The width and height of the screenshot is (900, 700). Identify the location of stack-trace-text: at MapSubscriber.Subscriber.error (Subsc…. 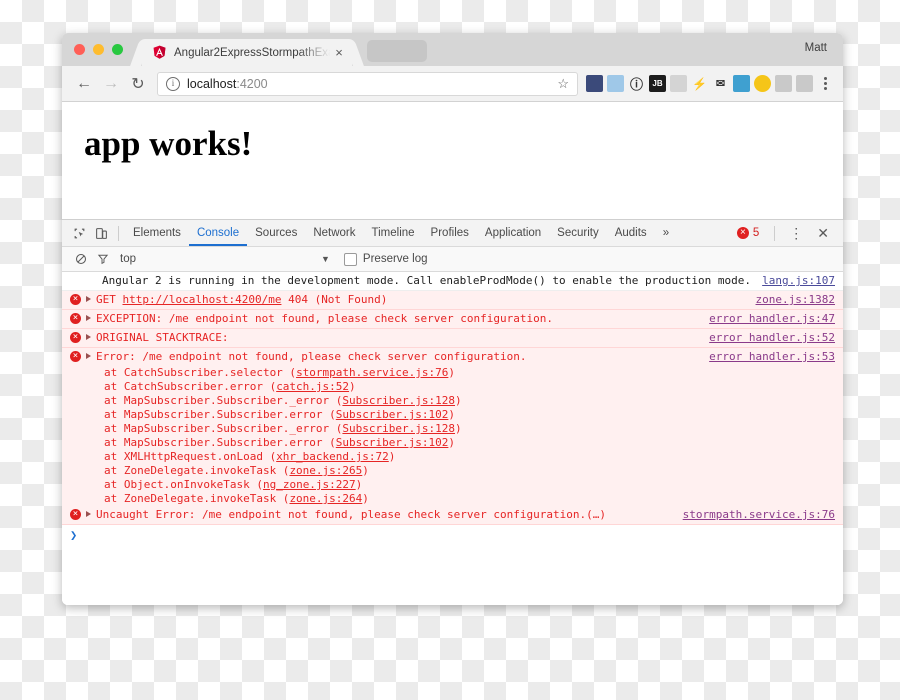
(280, 442).